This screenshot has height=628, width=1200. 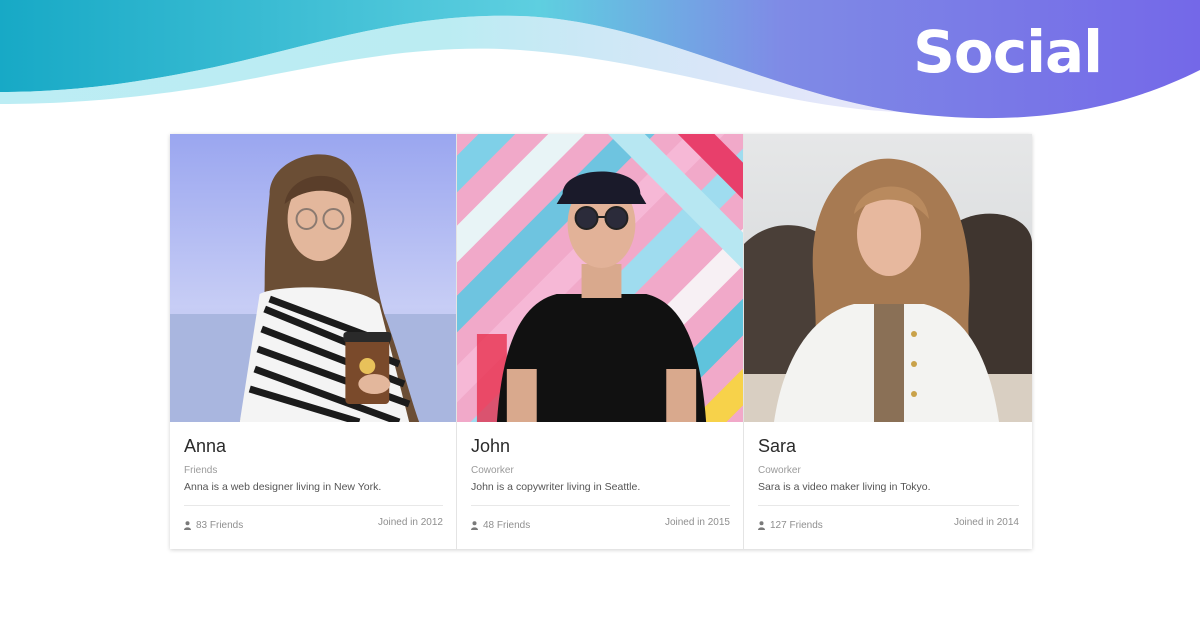 What do you see at coordinates (491, 446) in the screenshot?
I see `card-name: John` at bounding box center [491, 446].